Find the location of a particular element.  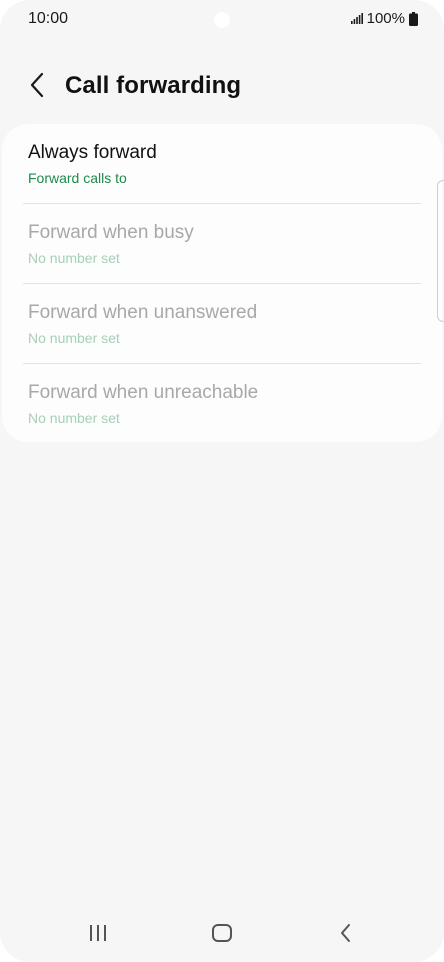

home-button is located at coordinates (222, 935).